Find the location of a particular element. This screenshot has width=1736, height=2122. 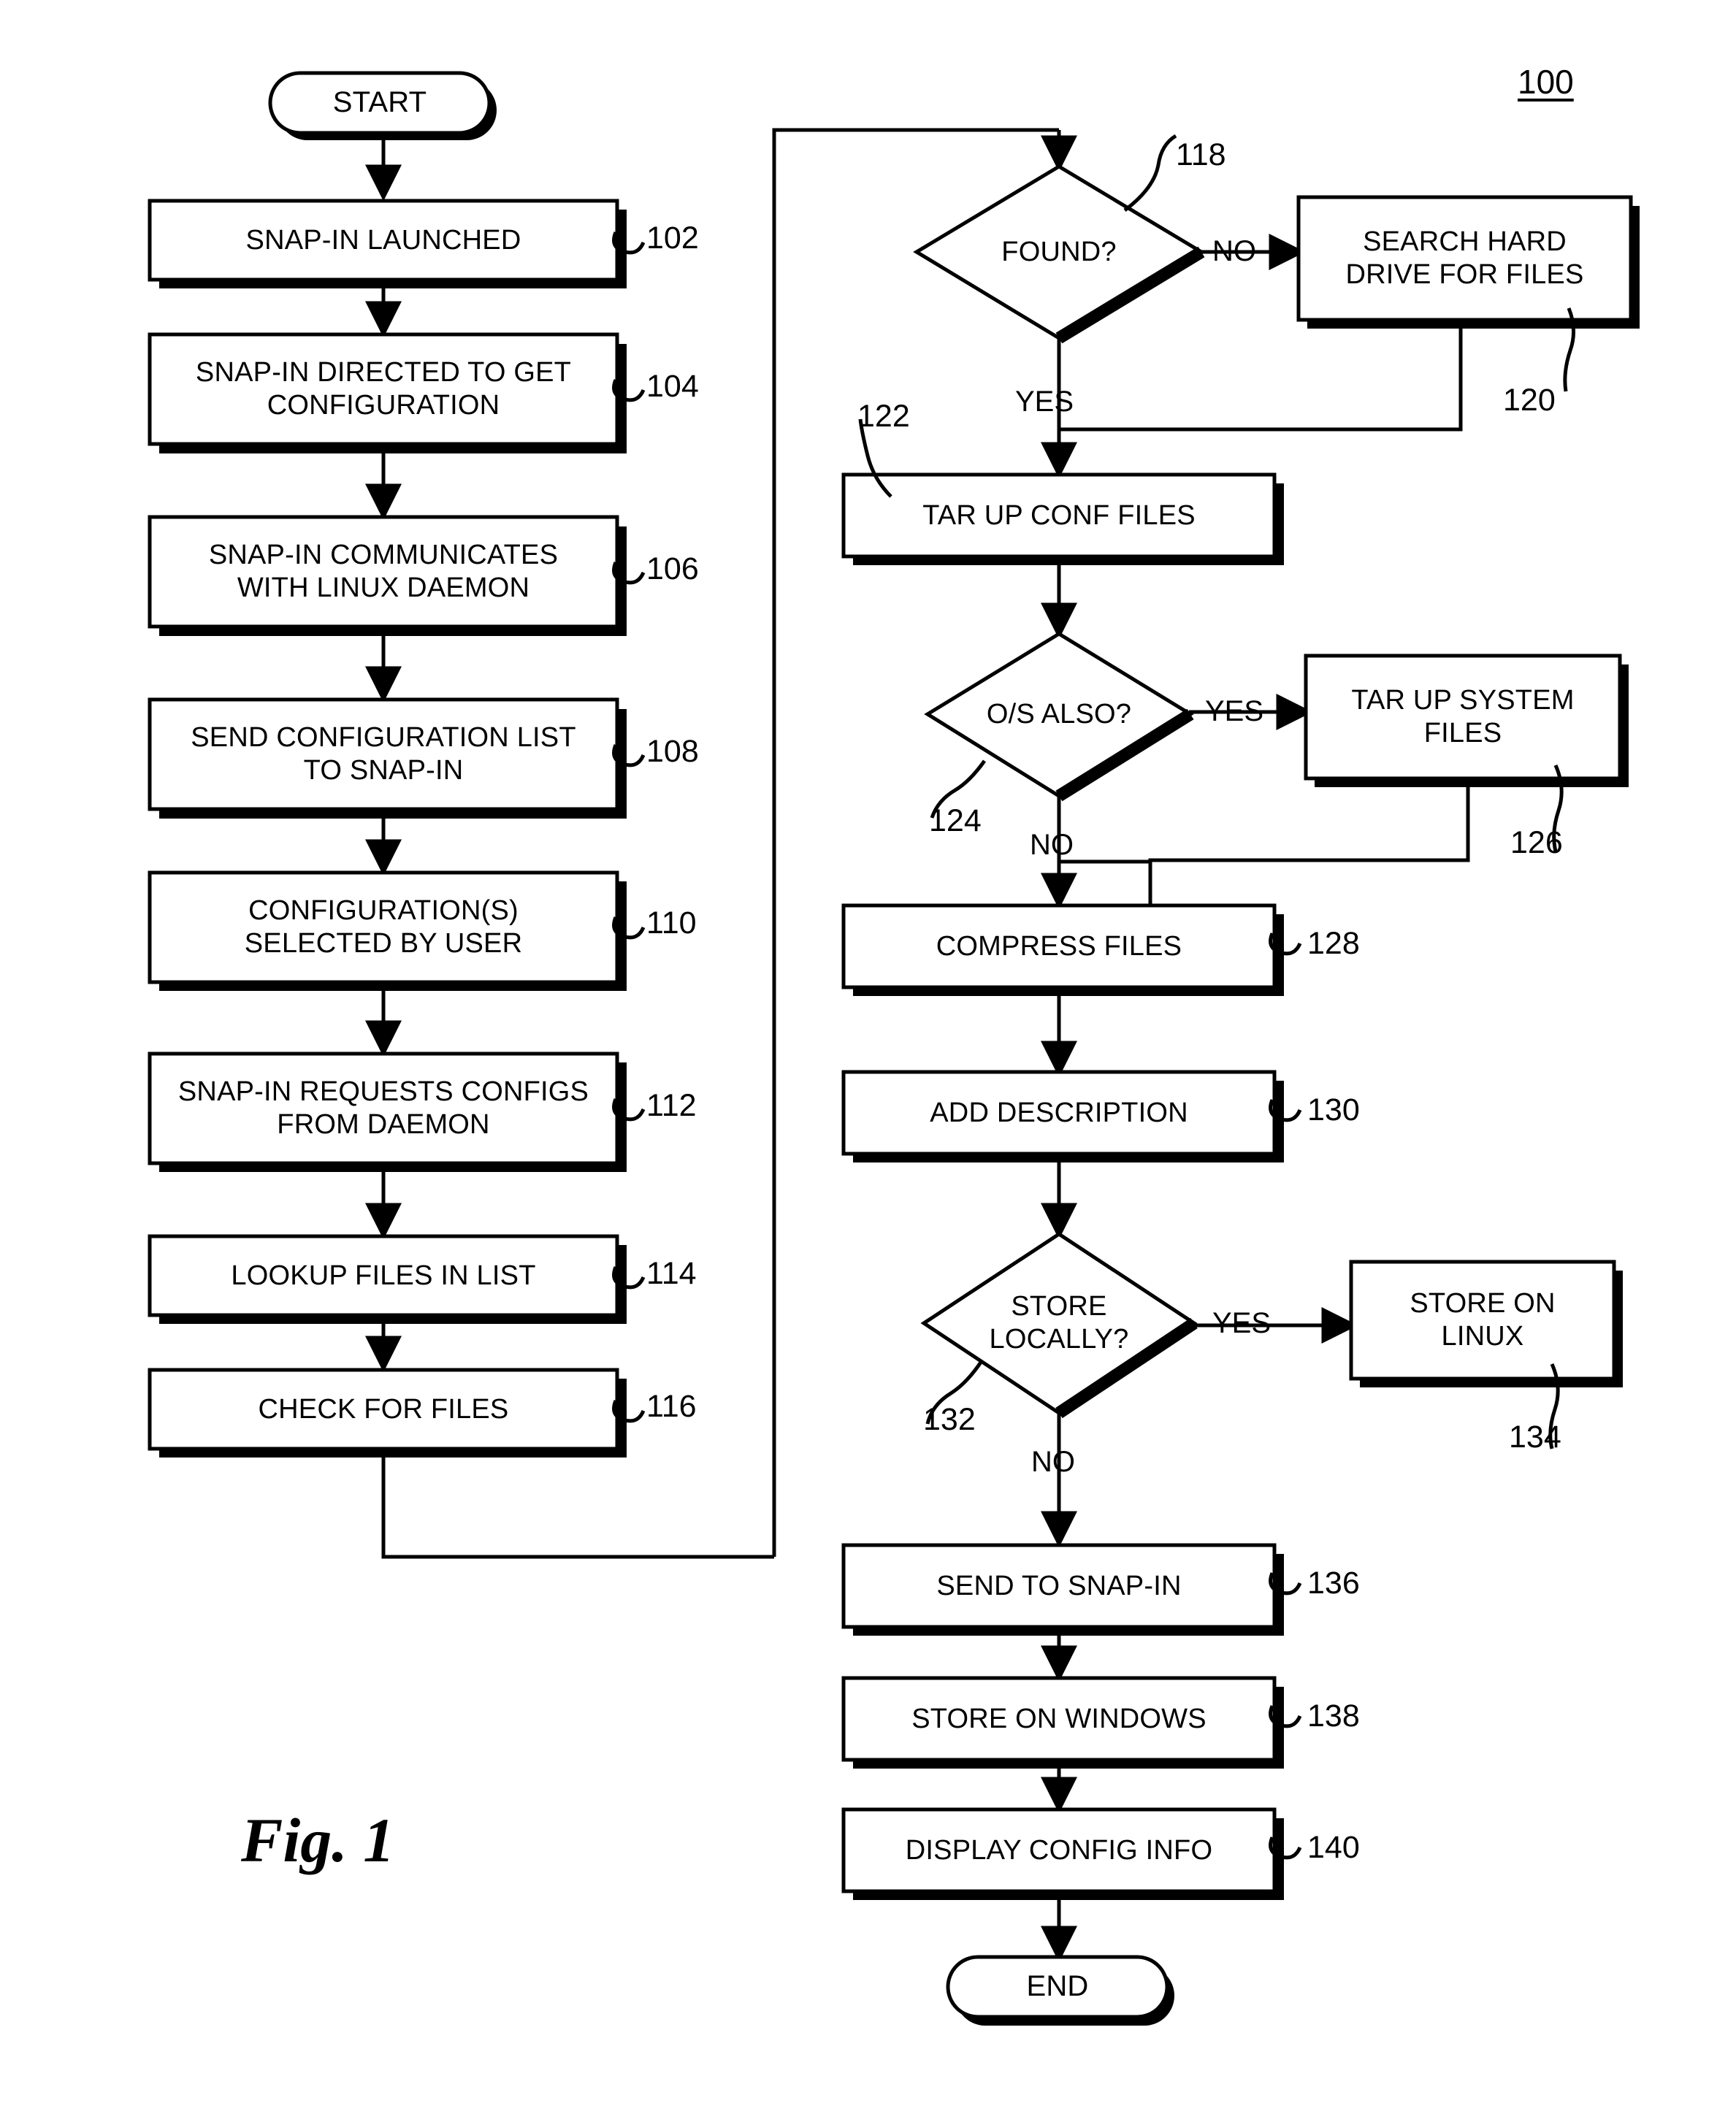

ref-136: 136 is located at coordinates (1333, 1583).